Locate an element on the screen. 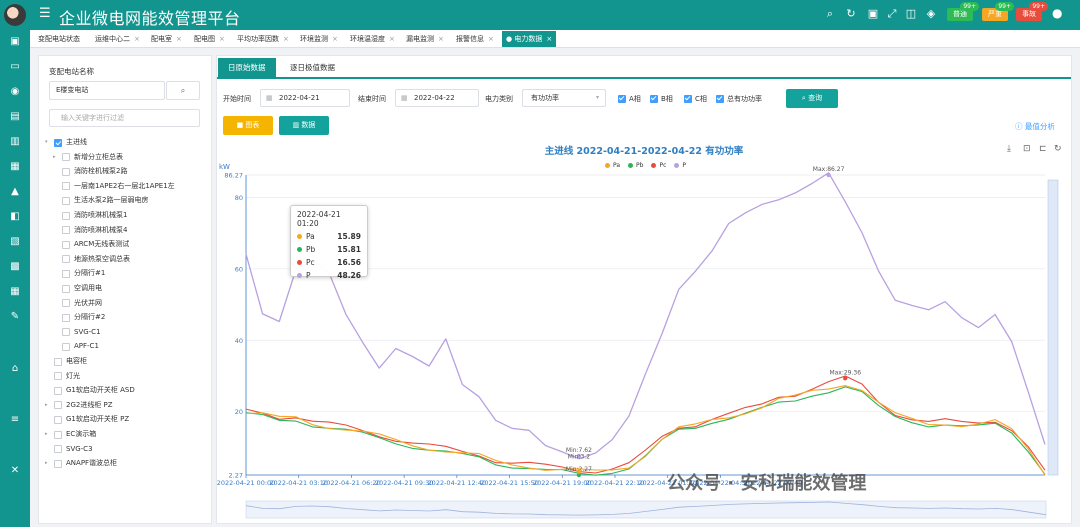 The image size is (1080, 527). tree-item: ▸ EC演示箱 is located at coordinates (70, 434).